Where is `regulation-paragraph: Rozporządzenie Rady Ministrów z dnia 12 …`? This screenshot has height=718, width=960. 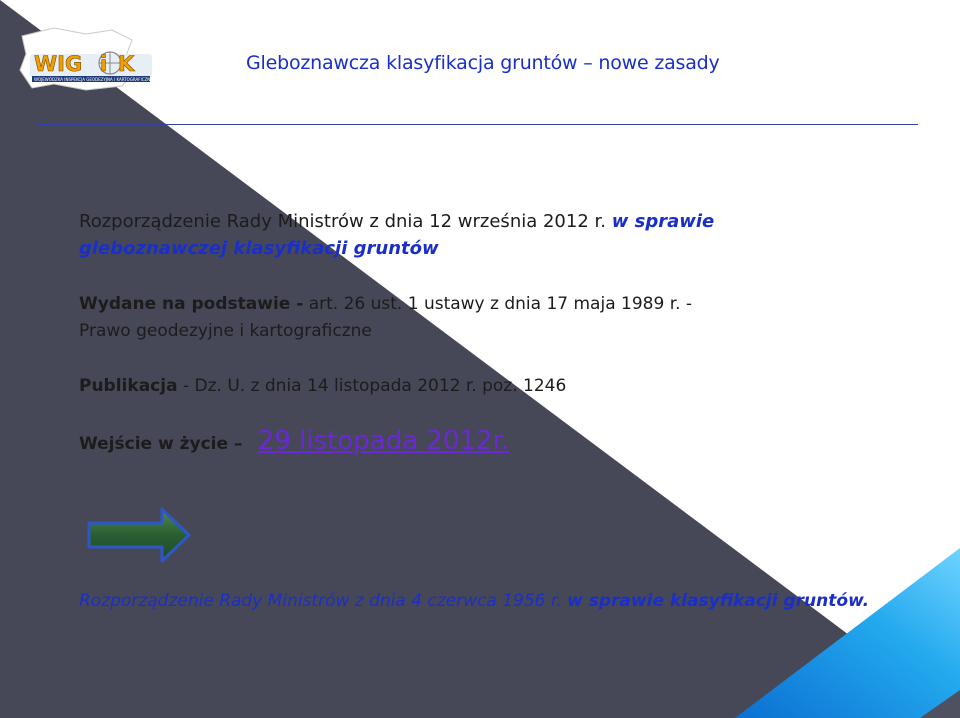 regulation-paragraph: Rozporządzenie Rady Ministrów z dnia 12 … is located at coordinates (479, 235).